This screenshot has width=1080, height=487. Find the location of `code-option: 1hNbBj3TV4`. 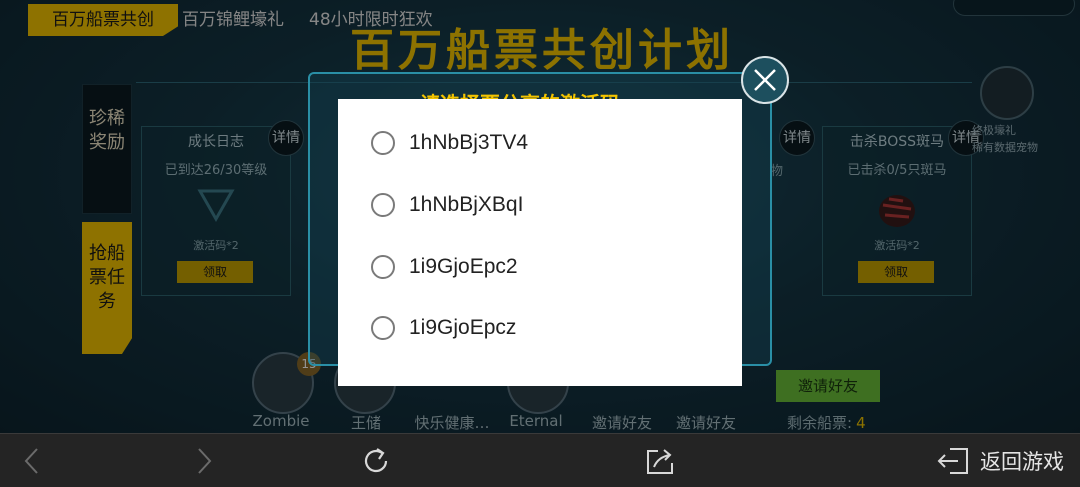

code-option: 1hNbBj3TV4 is located at coordinates (449, 143).